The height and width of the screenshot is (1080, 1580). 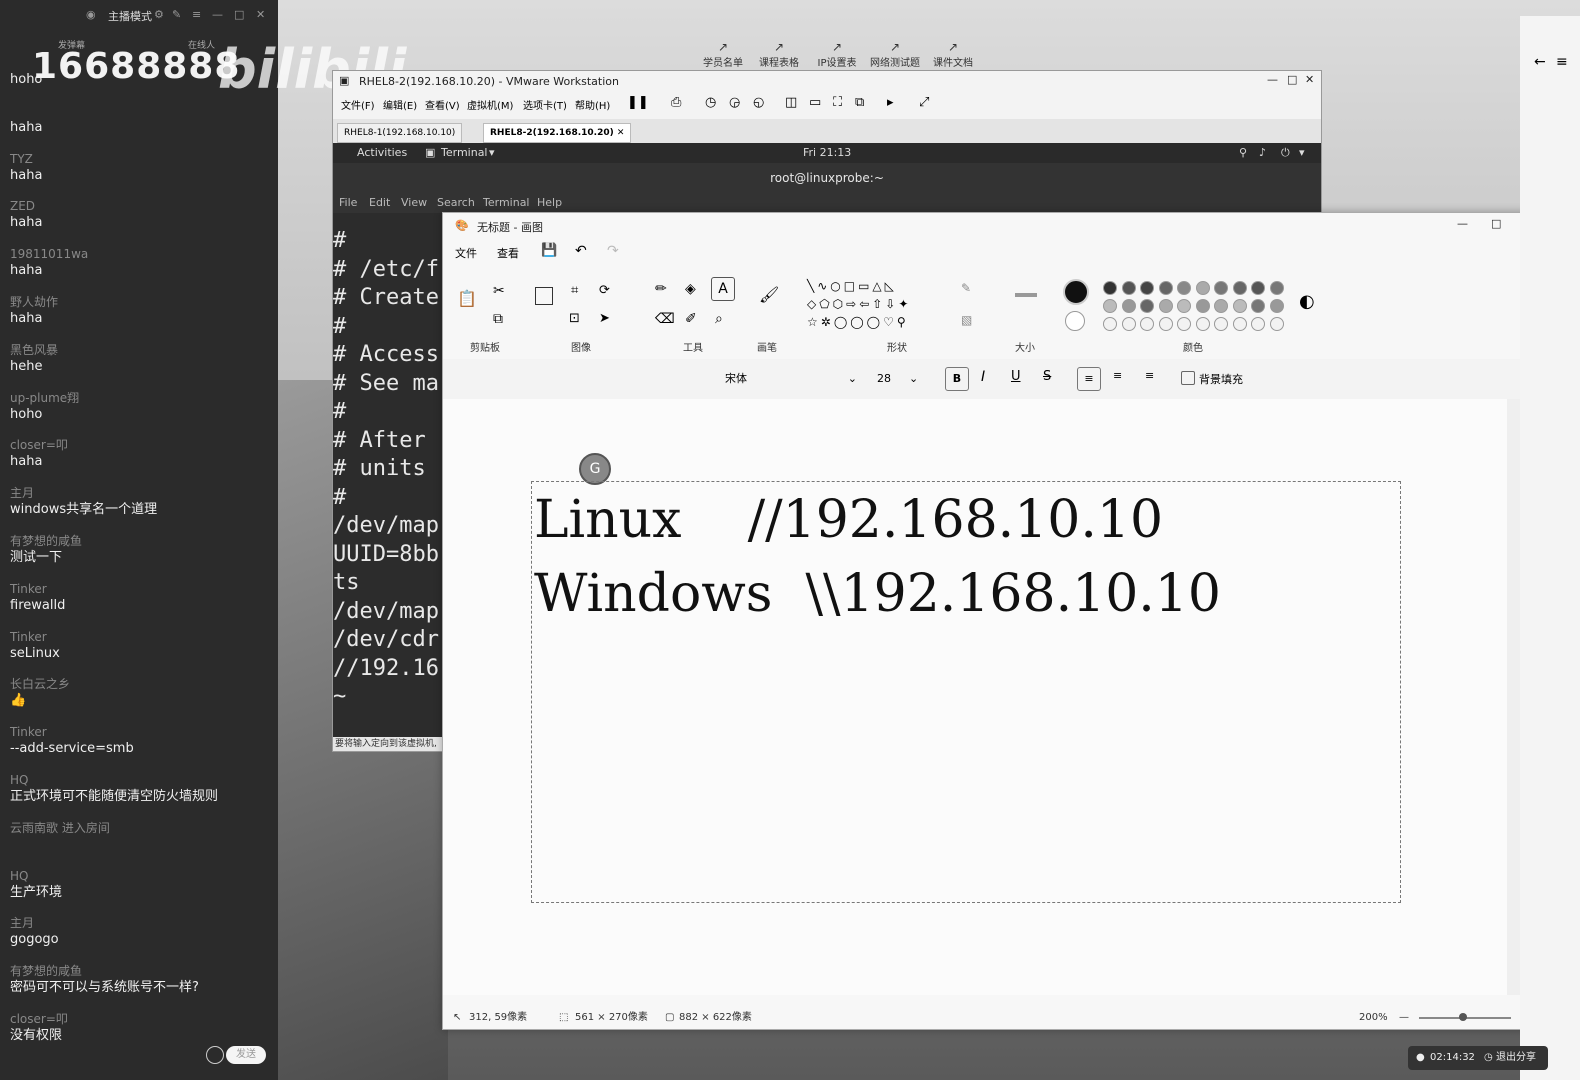 What do you see at coordinates (348, 202) in the screenshot?
I see `menu-file: File` at bounding box center [348, 202].